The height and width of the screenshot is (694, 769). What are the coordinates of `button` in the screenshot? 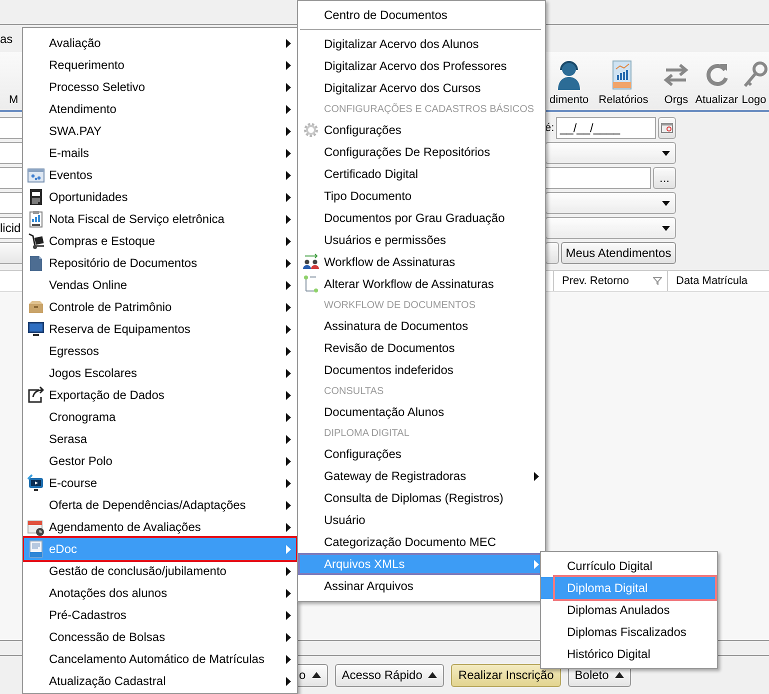 It's located at (552, 253).